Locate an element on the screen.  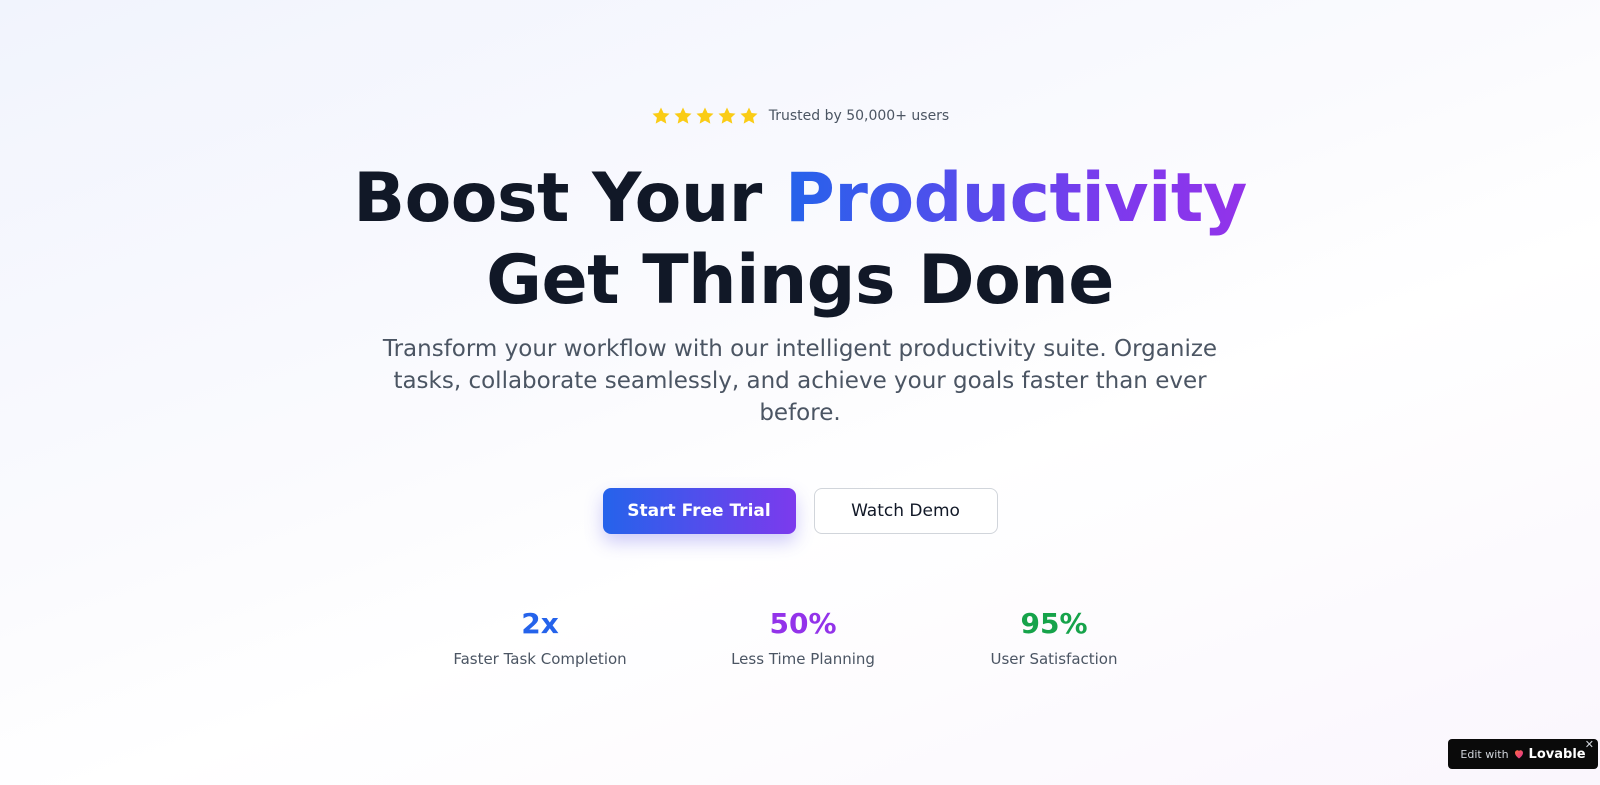
watch-demo-button: Watch Demo is located at coordinates (905, 511).